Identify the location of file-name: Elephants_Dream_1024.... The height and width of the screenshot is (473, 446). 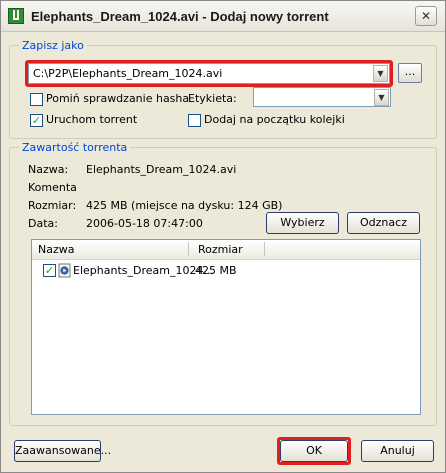
(143, 270).